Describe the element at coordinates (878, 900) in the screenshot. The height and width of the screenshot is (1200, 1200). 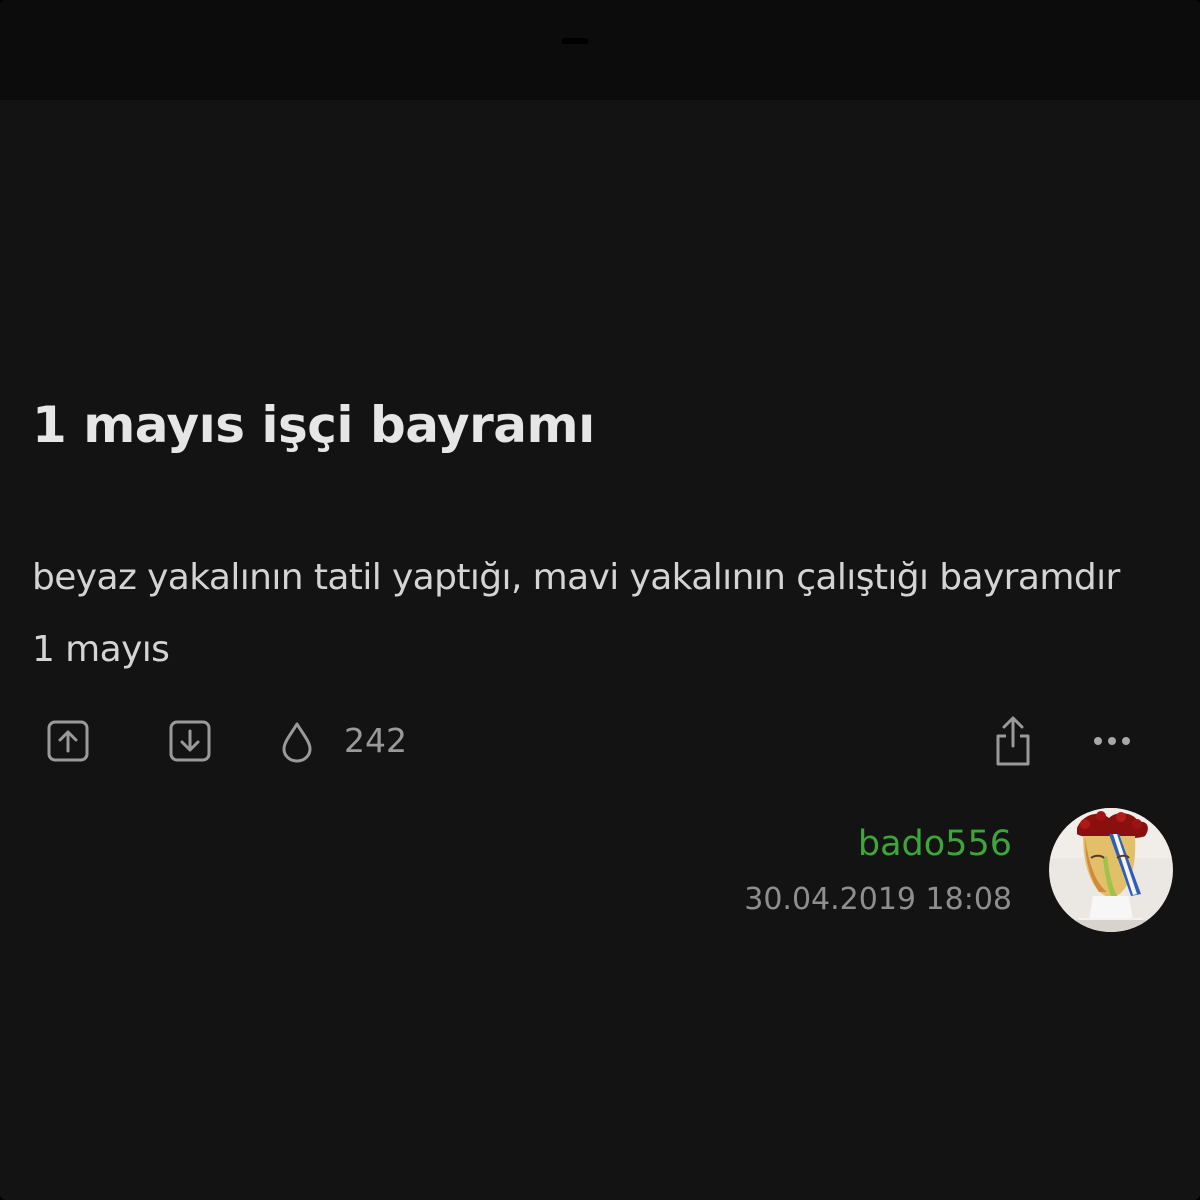
I see `entry-date: 30.04.2019 18:08` at that location.